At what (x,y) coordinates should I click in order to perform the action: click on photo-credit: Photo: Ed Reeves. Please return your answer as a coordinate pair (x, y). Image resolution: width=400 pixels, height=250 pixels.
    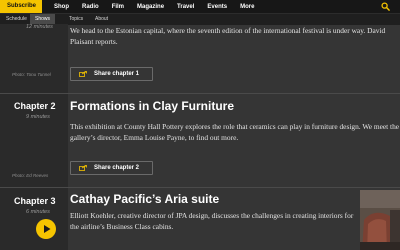
    Looking at the image, I should click on (30, 175).